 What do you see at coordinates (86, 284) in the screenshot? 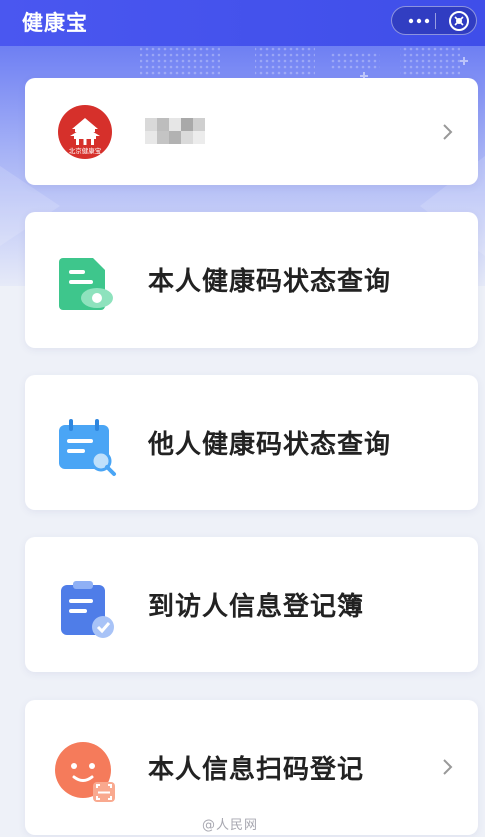
I see `document-eye-icon` at bounding box center [86, 284].